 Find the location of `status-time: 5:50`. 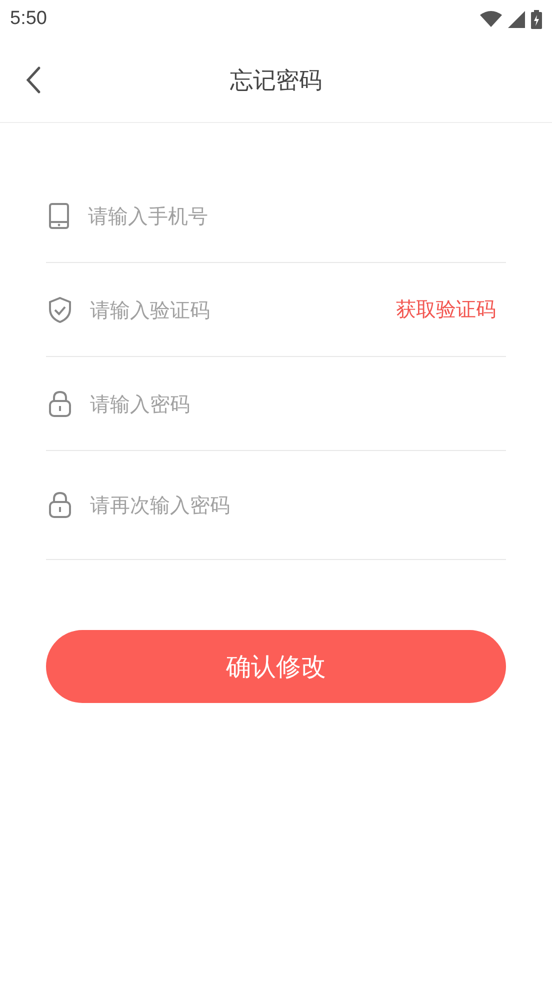

status-time: 5:50 is located at coordinates (28, 19).